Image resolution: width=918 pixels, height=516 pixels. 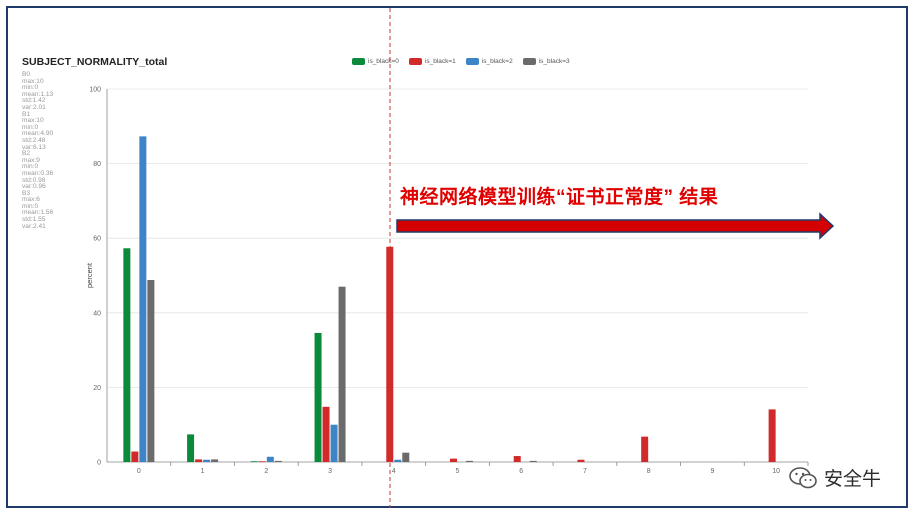 What do you see at coordinates (97, 164) in the screenshot?
I see `y-tick-label: 80` at bounding box center [97, 164].